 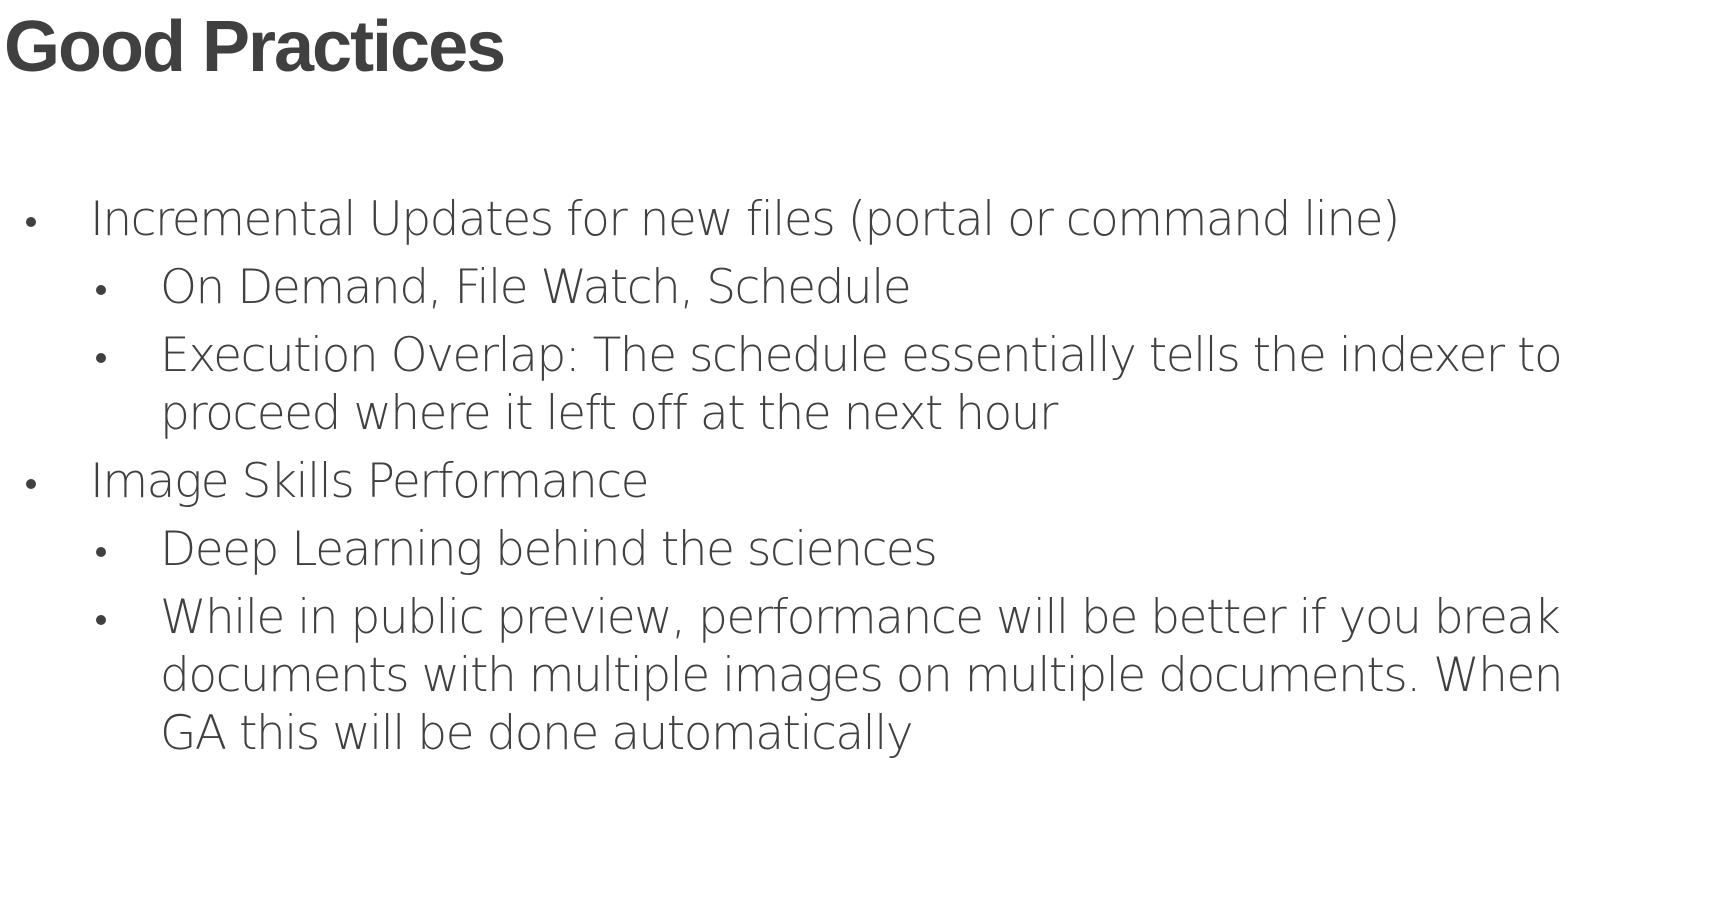 I want to click on bullet-text: Image Skills Performance, so click(x=370, y=481).